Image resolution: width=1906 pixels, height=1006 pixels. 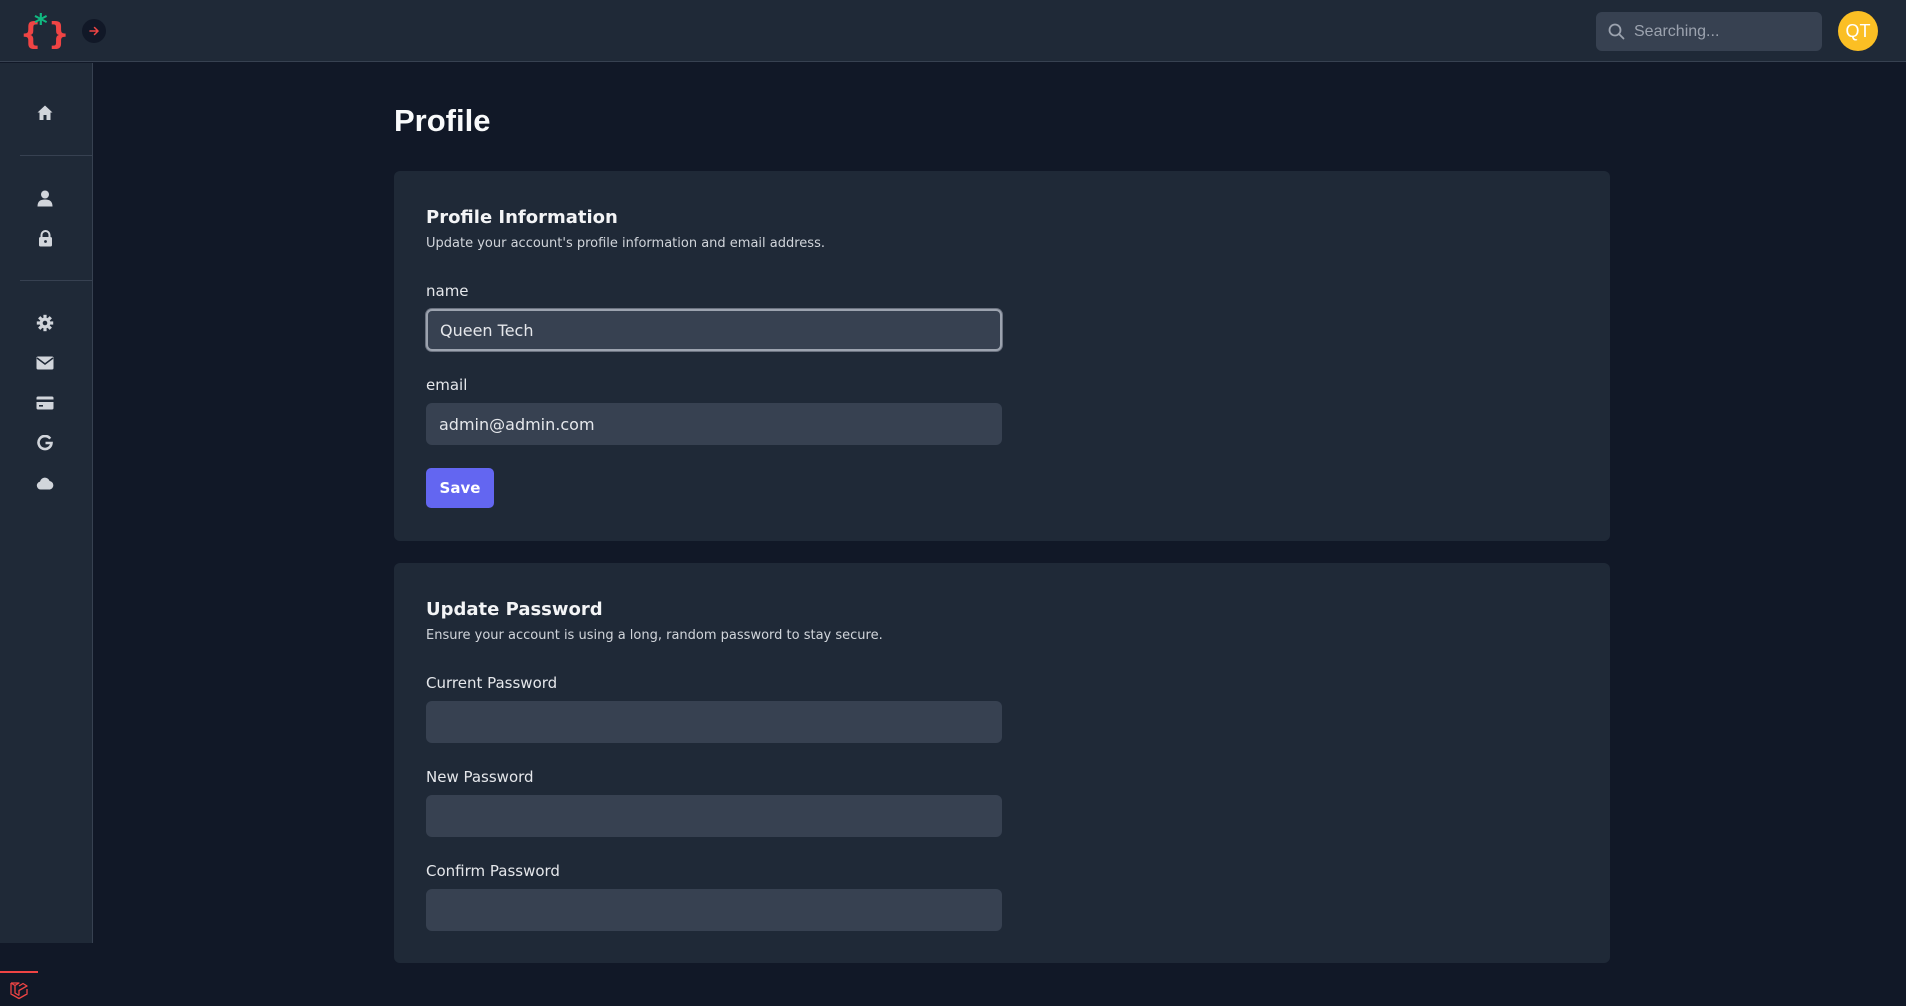 I want to click on debug-bar-toggle, so click(x=19, y=988).